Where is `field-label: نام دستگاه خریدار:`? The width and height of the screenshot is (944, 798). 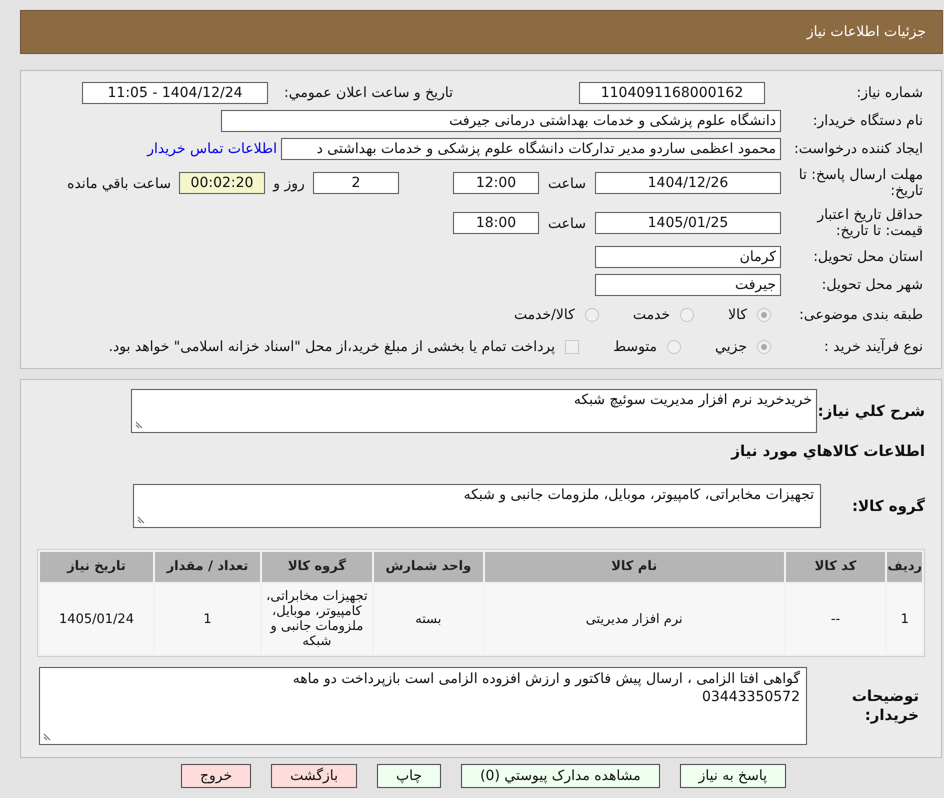 field-label: نام دستگاه خریدار: is located at coordinates (867, 121).